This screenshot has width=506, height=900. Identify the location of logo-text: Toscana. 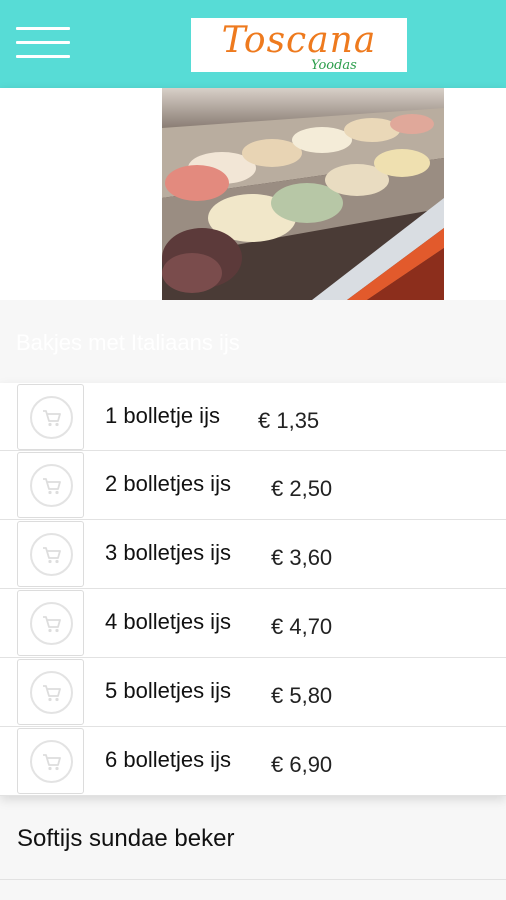
(299, 40).